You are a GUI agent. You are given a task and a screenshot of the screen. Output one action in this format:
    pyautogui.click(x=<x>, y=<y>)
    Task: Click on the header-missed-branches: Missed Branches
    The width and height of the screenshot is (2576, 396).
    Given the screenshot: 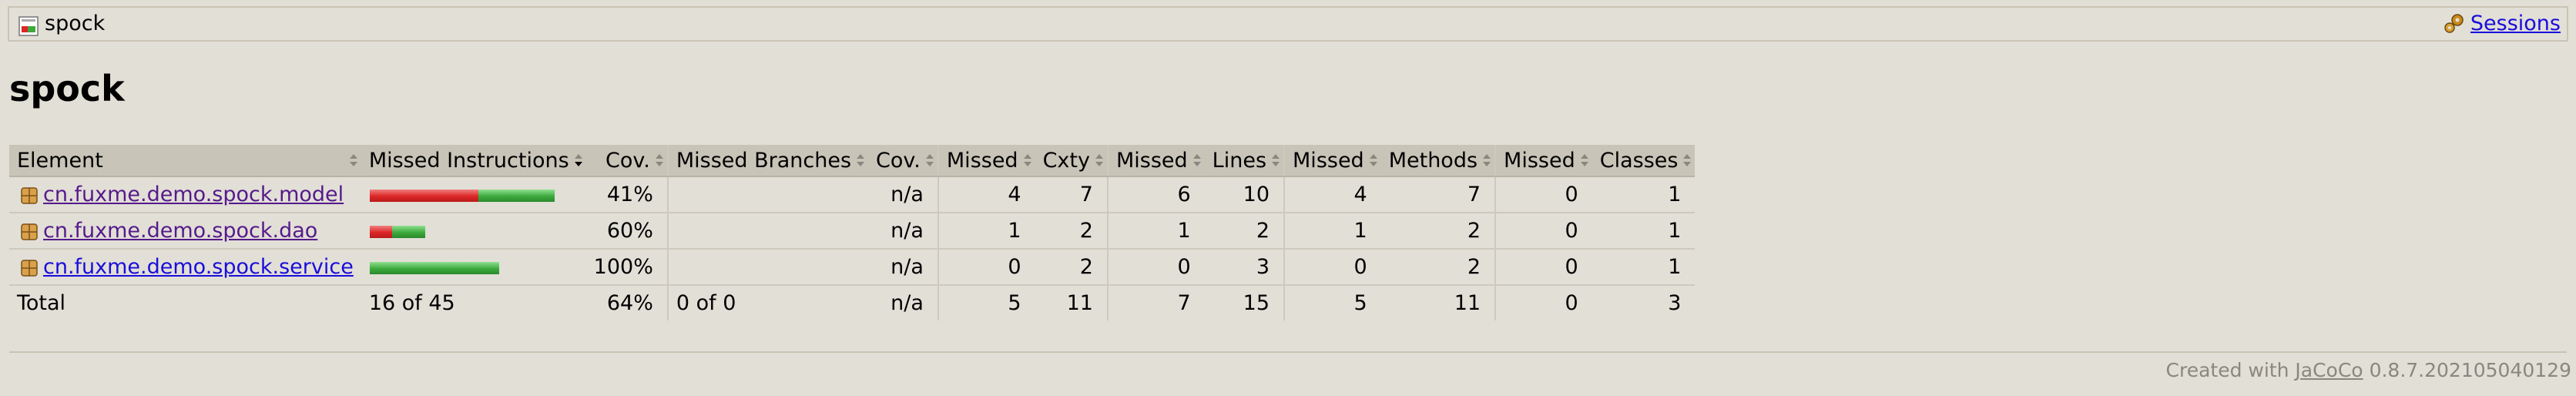 What is the action you would take?
    pyautogui.click(x=767, y=161)
    